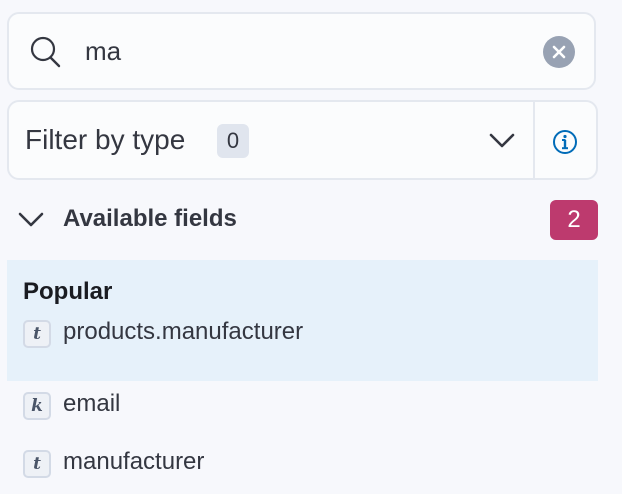 The height and width of the screenshot is (494, 622). Describe the element at coordinates (37, 406) in the screenshot. I see `keyword-field-type-icon: k` at that location.